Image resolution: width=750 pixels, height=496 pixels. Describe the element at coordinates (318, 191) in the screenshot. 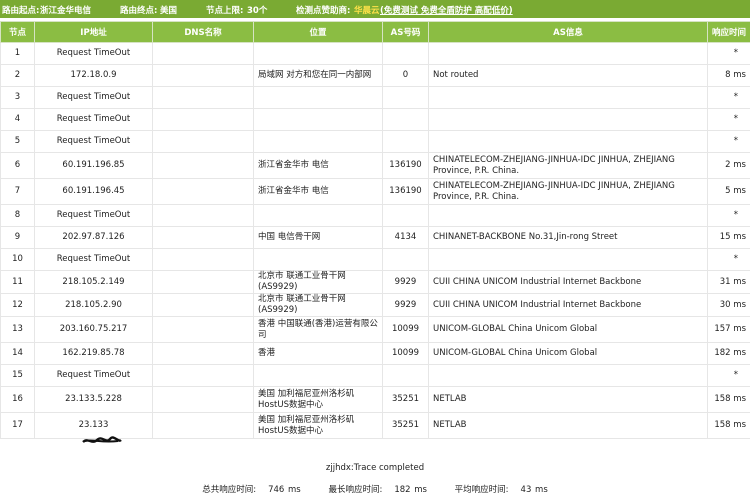

I see `cell-location: 浙江省金华市 电信` at that location.